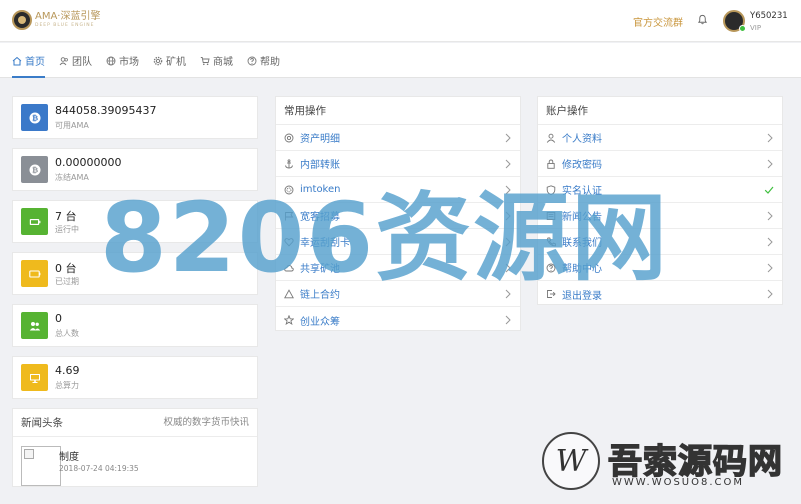 This screenshot has width=801, height=504. Describe the element at coordinates (660, 138) in the screenshot. I see `account-item-profile: 个人资料` at that location.